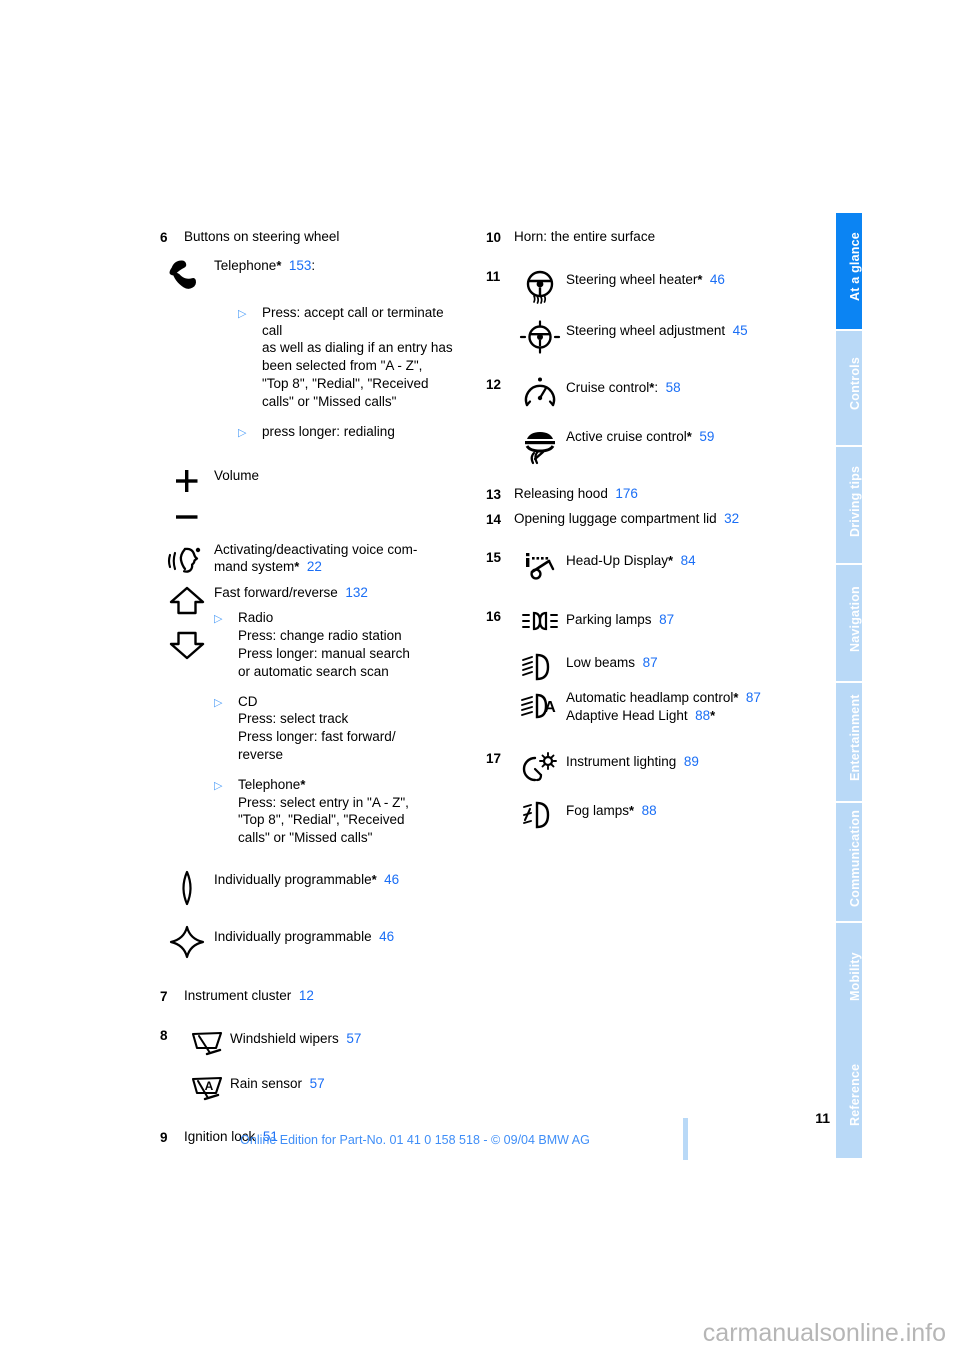  Describe the element at coordinates (356, 592) in the screenshot. I see `page-ref: 132` at that location.